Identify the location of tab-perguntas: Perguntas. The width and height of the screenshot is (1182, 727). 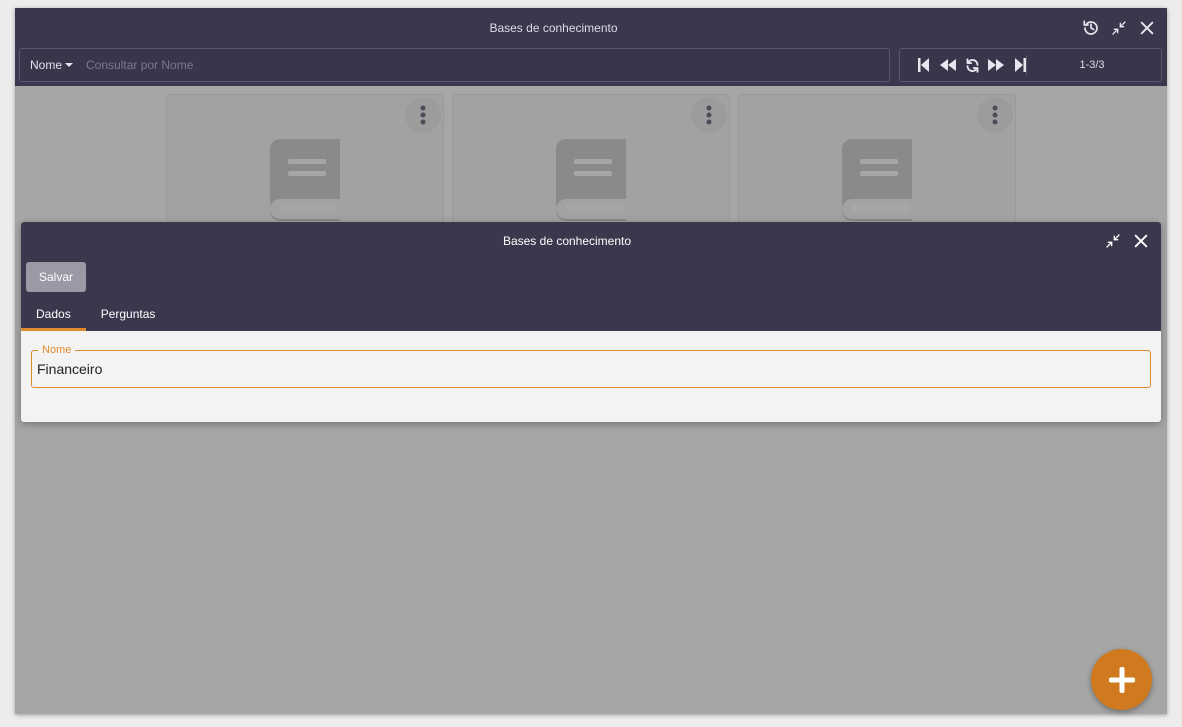
(128, 315).